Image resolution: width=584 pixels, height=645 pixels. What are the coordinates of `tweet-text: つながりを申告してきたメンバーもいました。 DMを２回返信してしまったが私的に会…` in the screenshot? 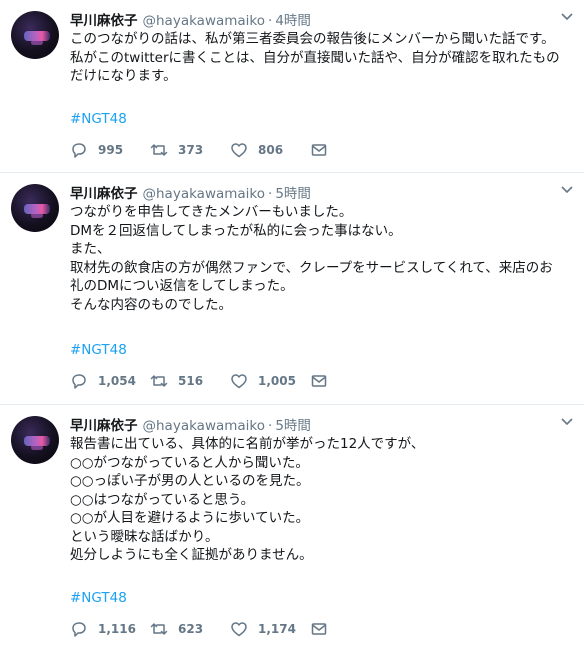 It's located at (323, 258).